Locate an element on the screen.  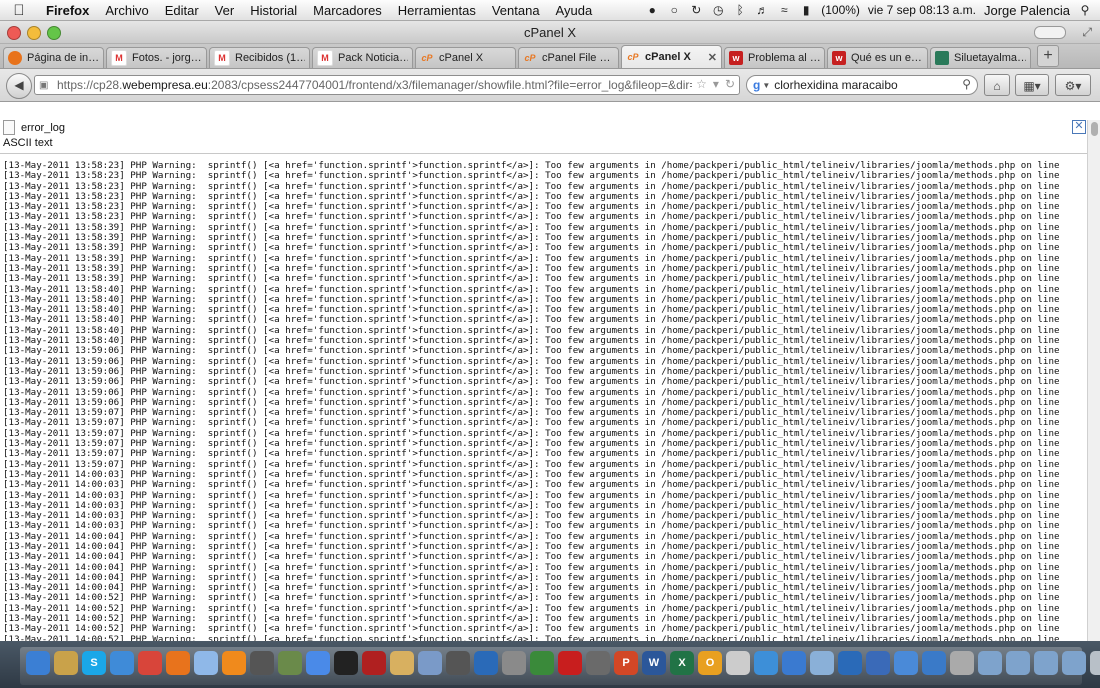
settings-icon is located at coordinates (598, 663).